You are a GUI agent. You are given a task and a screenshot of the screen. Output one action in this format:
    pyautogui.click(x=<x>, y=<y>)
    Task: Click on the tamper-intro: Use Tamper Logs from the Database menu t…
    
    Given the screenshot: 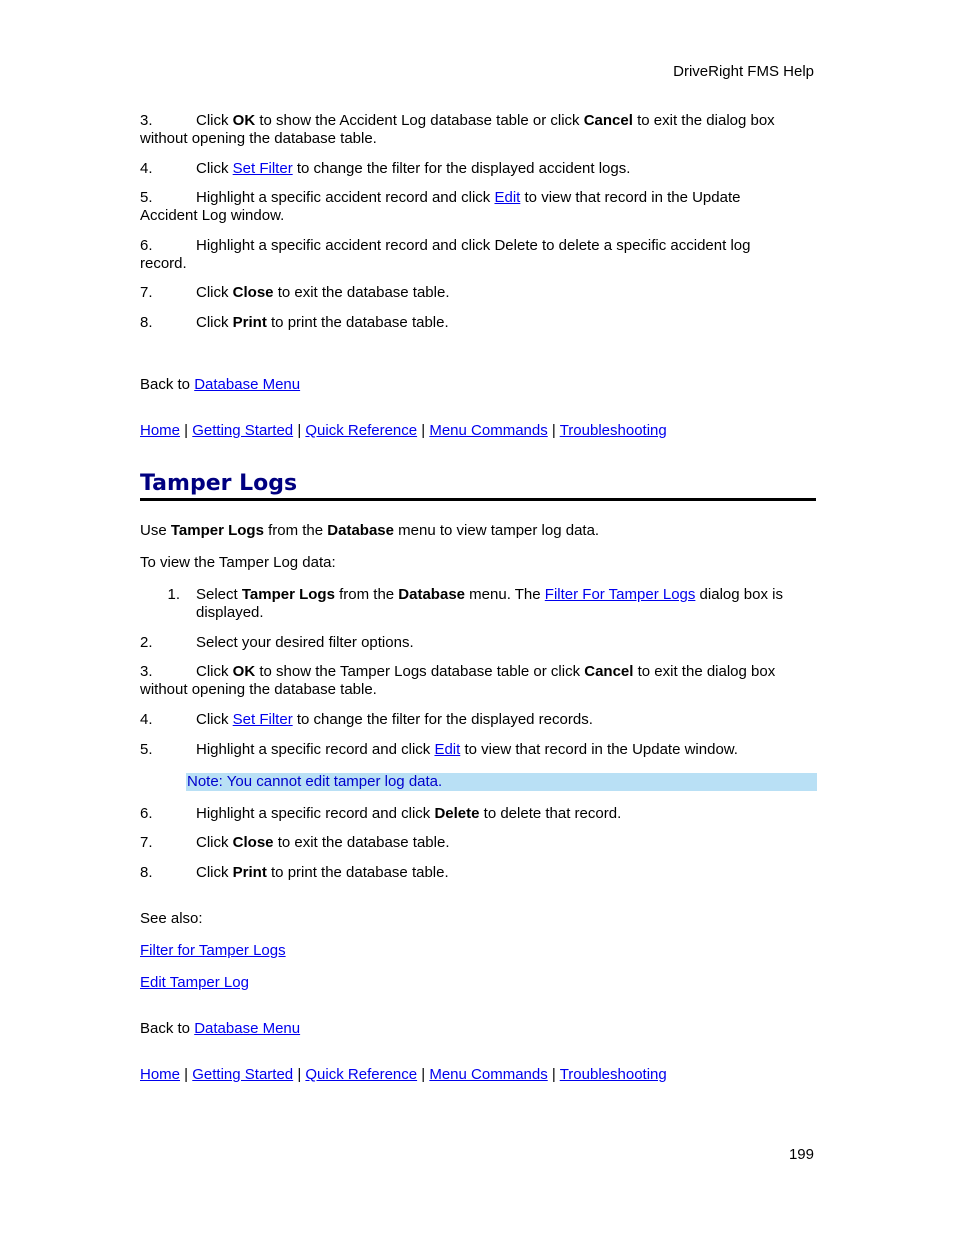 What is the action you would take?
    pyautogui.click(x=370, y=530)
    